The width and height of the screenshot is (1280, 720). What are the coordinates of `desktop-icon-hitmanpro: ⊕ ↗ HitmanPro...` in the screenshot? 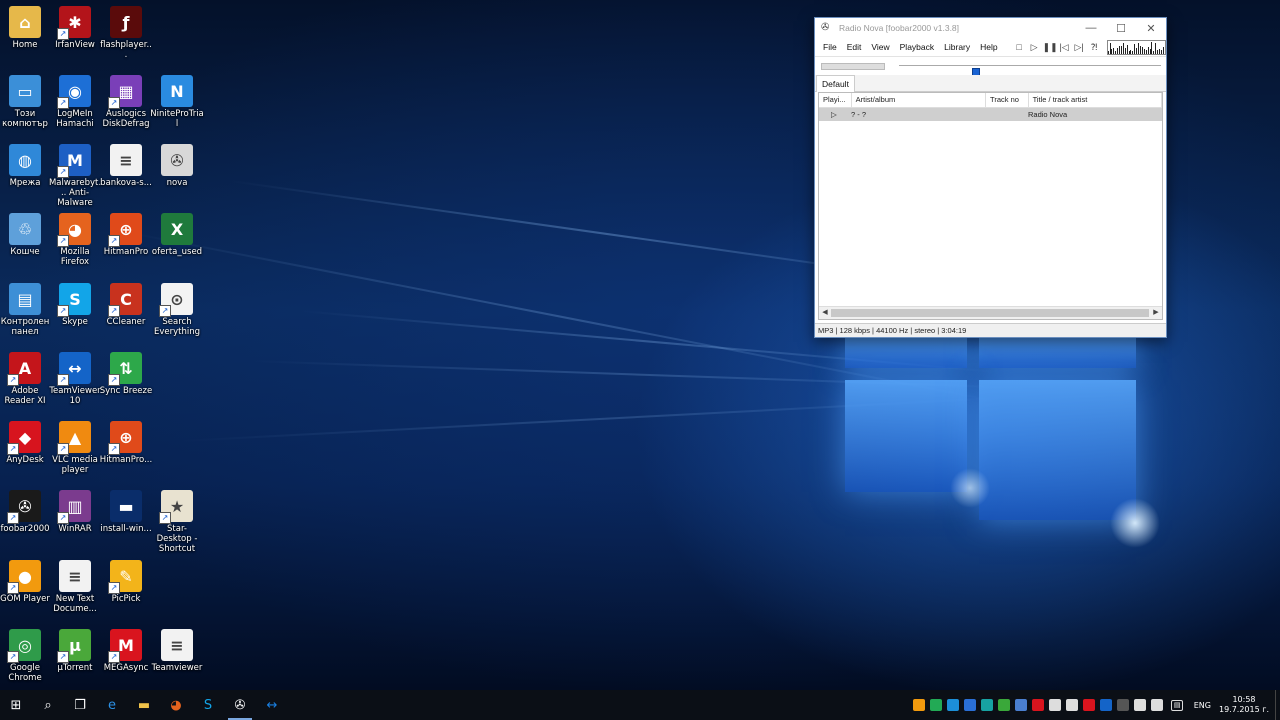 It's located at (126, 443).